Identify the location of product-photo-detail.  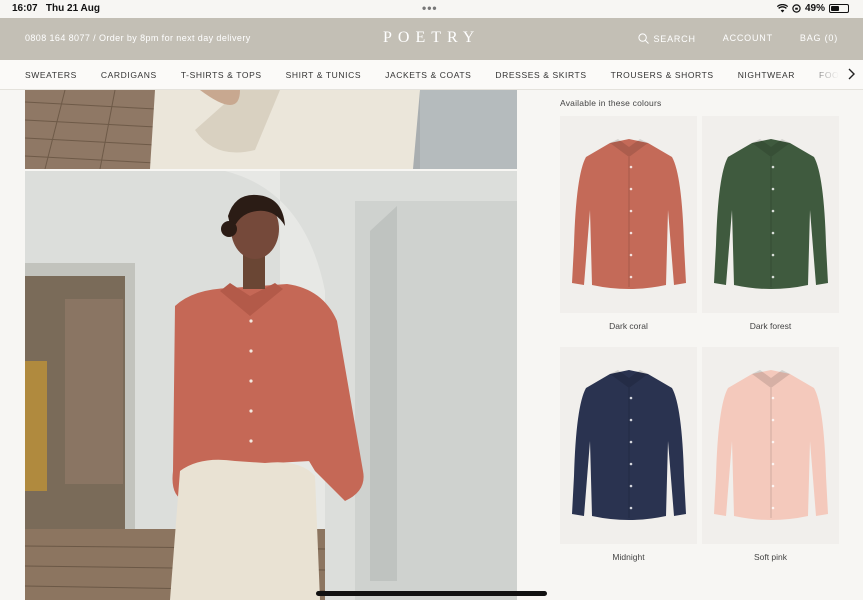
(271, 129).